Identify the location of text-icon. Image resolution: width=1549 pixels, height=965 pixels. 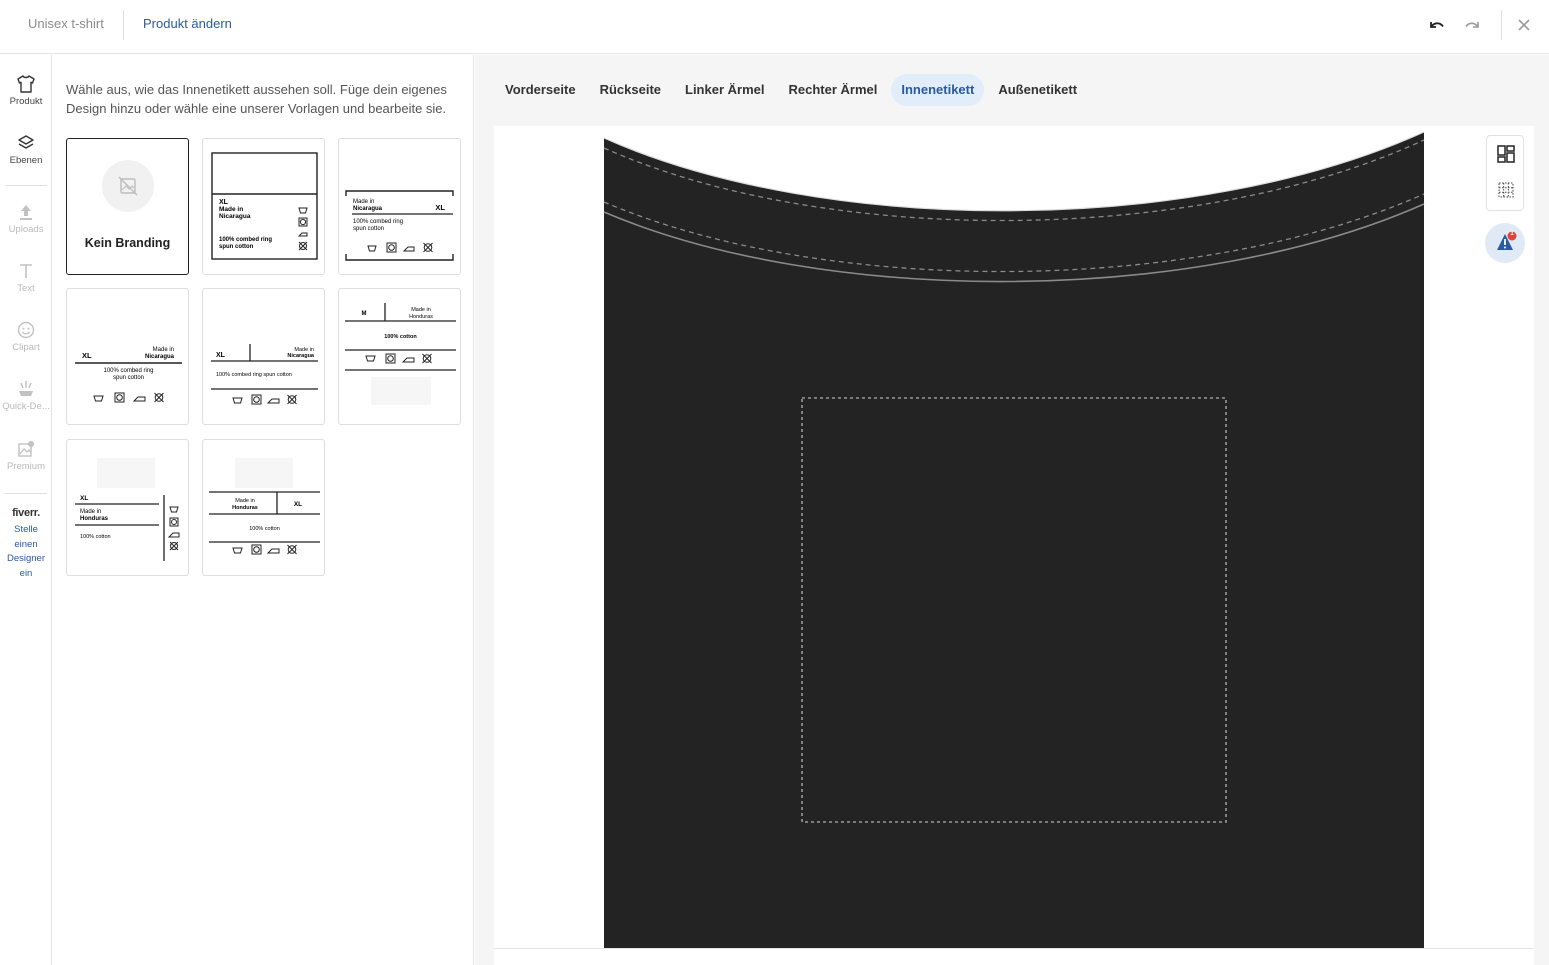
(26, 271).